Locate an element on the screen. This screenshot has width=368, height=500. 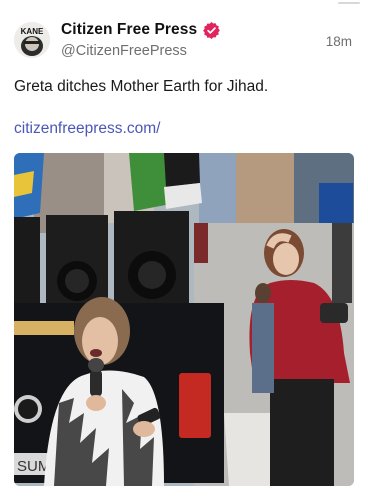
post-timestamp: 18m is located at coordinates (339, 41).